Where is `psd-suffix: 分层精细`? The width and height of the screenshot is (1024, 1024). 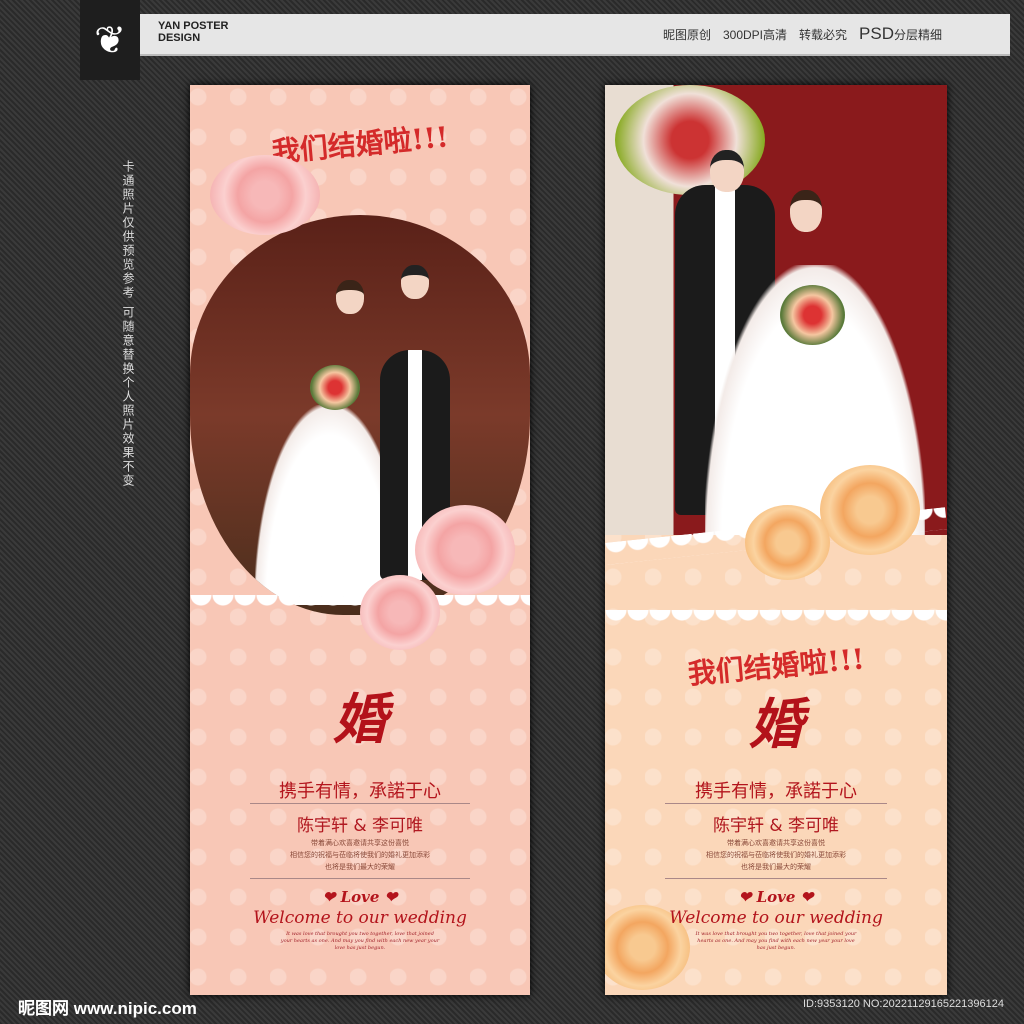
psd-suffix: 分层精细 is located at coordinates (917, 35).